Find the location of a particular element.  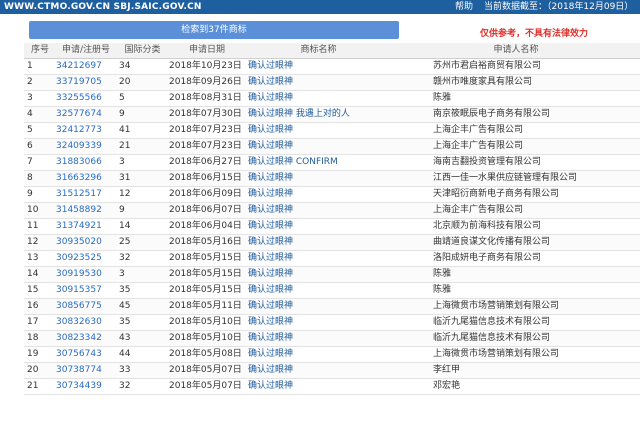

applicant-name: 上海微贯市场营销策划有限公司 is located at coordinates (514, 306).